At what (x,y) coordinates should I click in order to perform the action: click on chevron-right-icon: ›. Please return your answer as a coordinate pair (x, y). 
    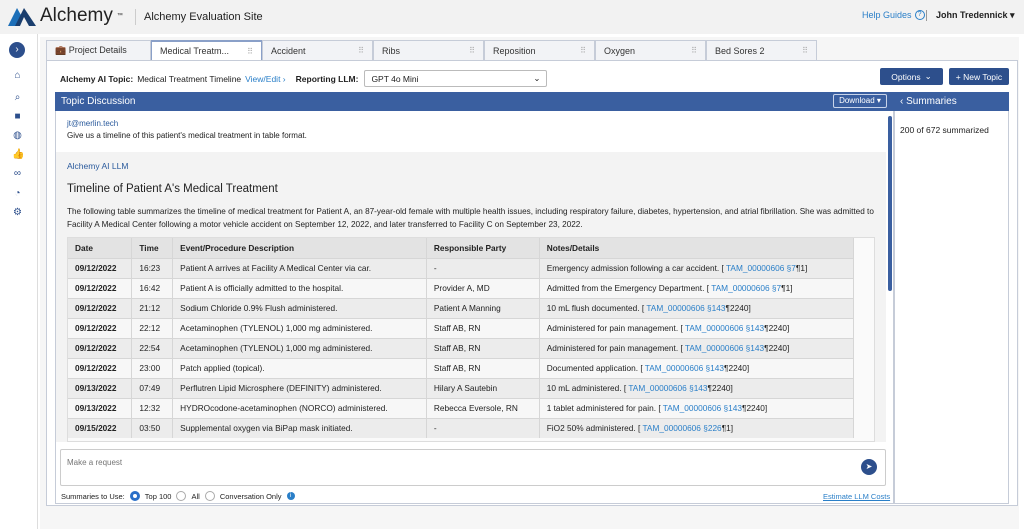
    Looking at the image, I should click on (17, 50).